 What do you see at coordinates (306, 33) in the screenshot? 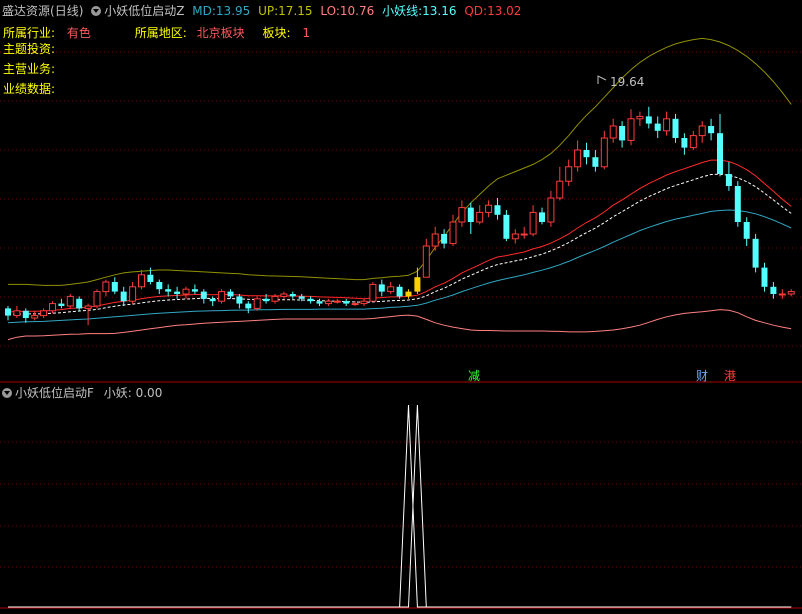
I see `board-value: 1` at bounding box center [306, 33].